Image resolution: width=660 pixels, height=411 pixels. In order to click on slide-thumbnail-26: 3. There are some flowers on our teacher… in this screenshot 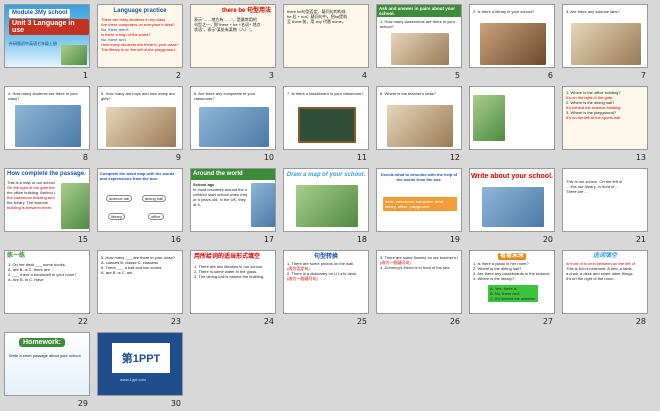, I will do `click(419, 282)`.